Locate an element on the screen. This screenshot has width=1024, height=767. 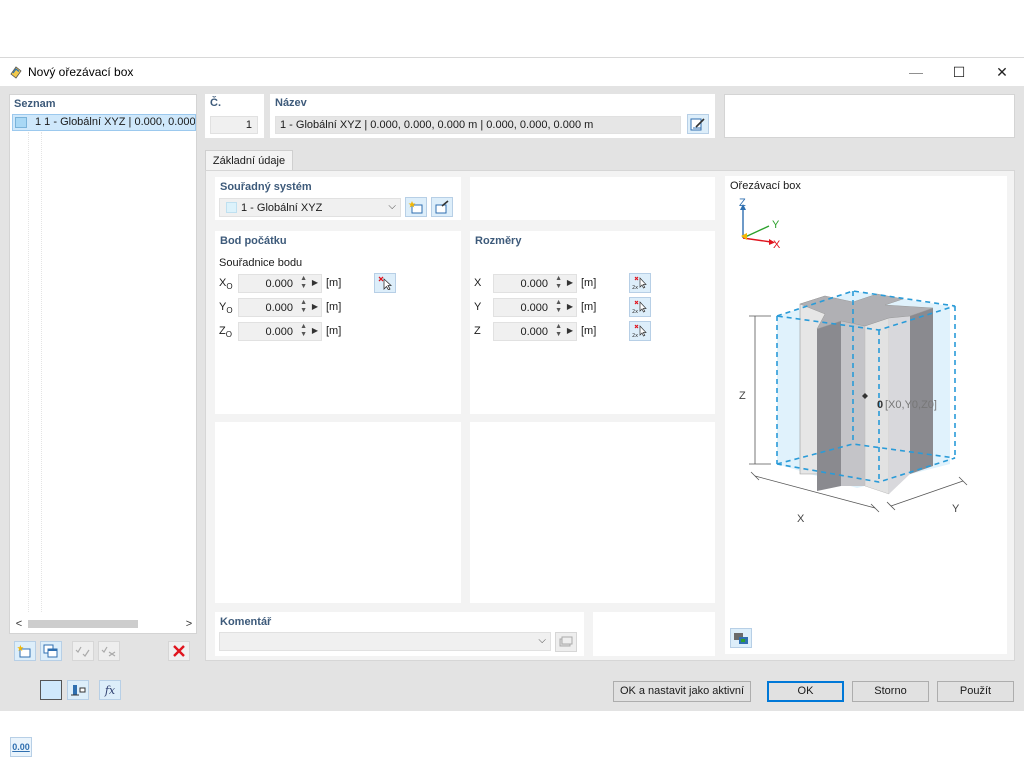
number-label: Č. is located at coordinates (215, 103).